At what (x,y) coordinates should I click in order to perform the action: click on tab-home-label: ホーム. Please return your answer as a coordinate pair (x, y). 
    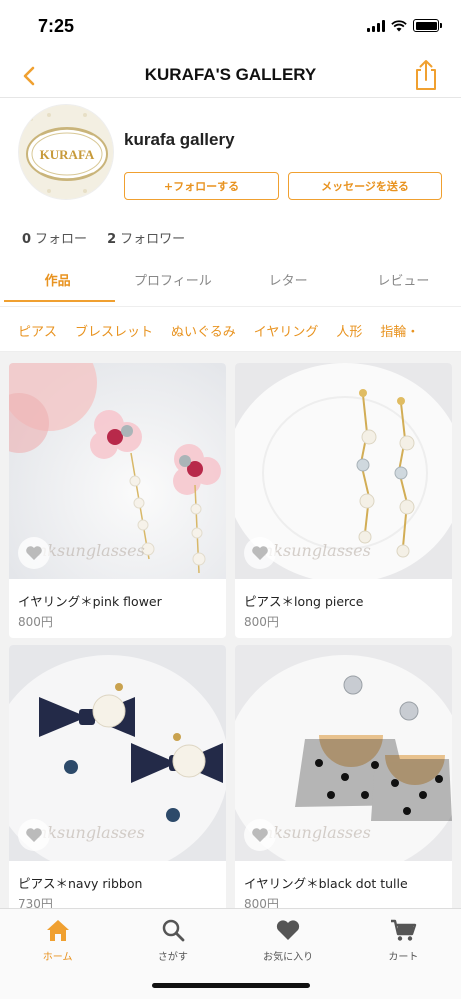
    Looking at the image, I should click on (57, 957).